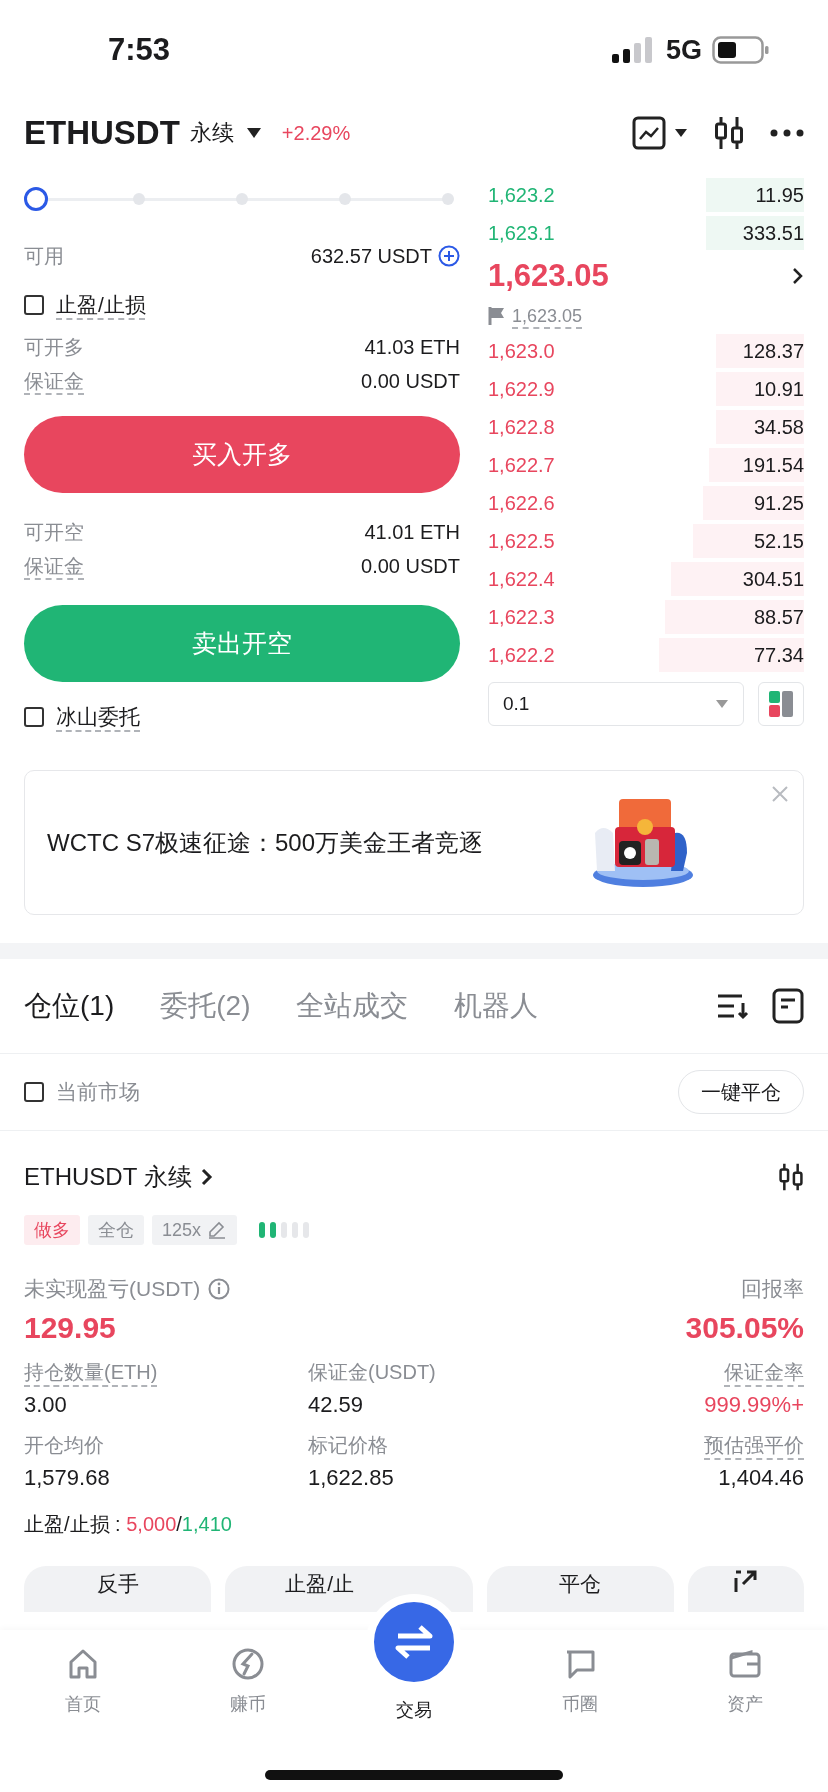 The width and height of the screenshot is (828, 1792). What do you see at coordinates (521, 427) in the screenshot?
I see `bid-price: 1,622.8` at bounding box center [521, 427].